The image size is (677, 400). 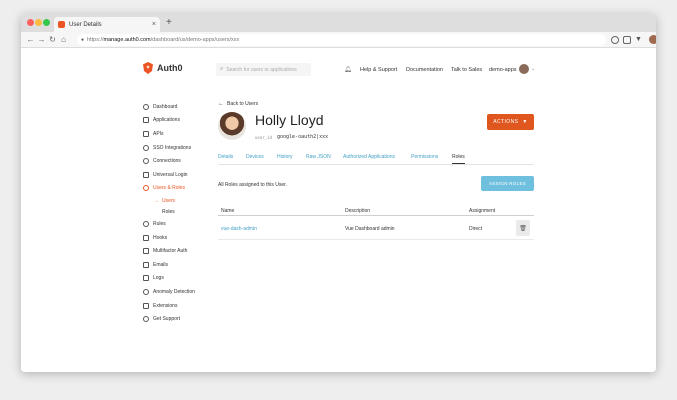 What do you see at coordinates (232, 126) in the screenshot?
I see `user-avatar-large` at bounding box center [232, 126].